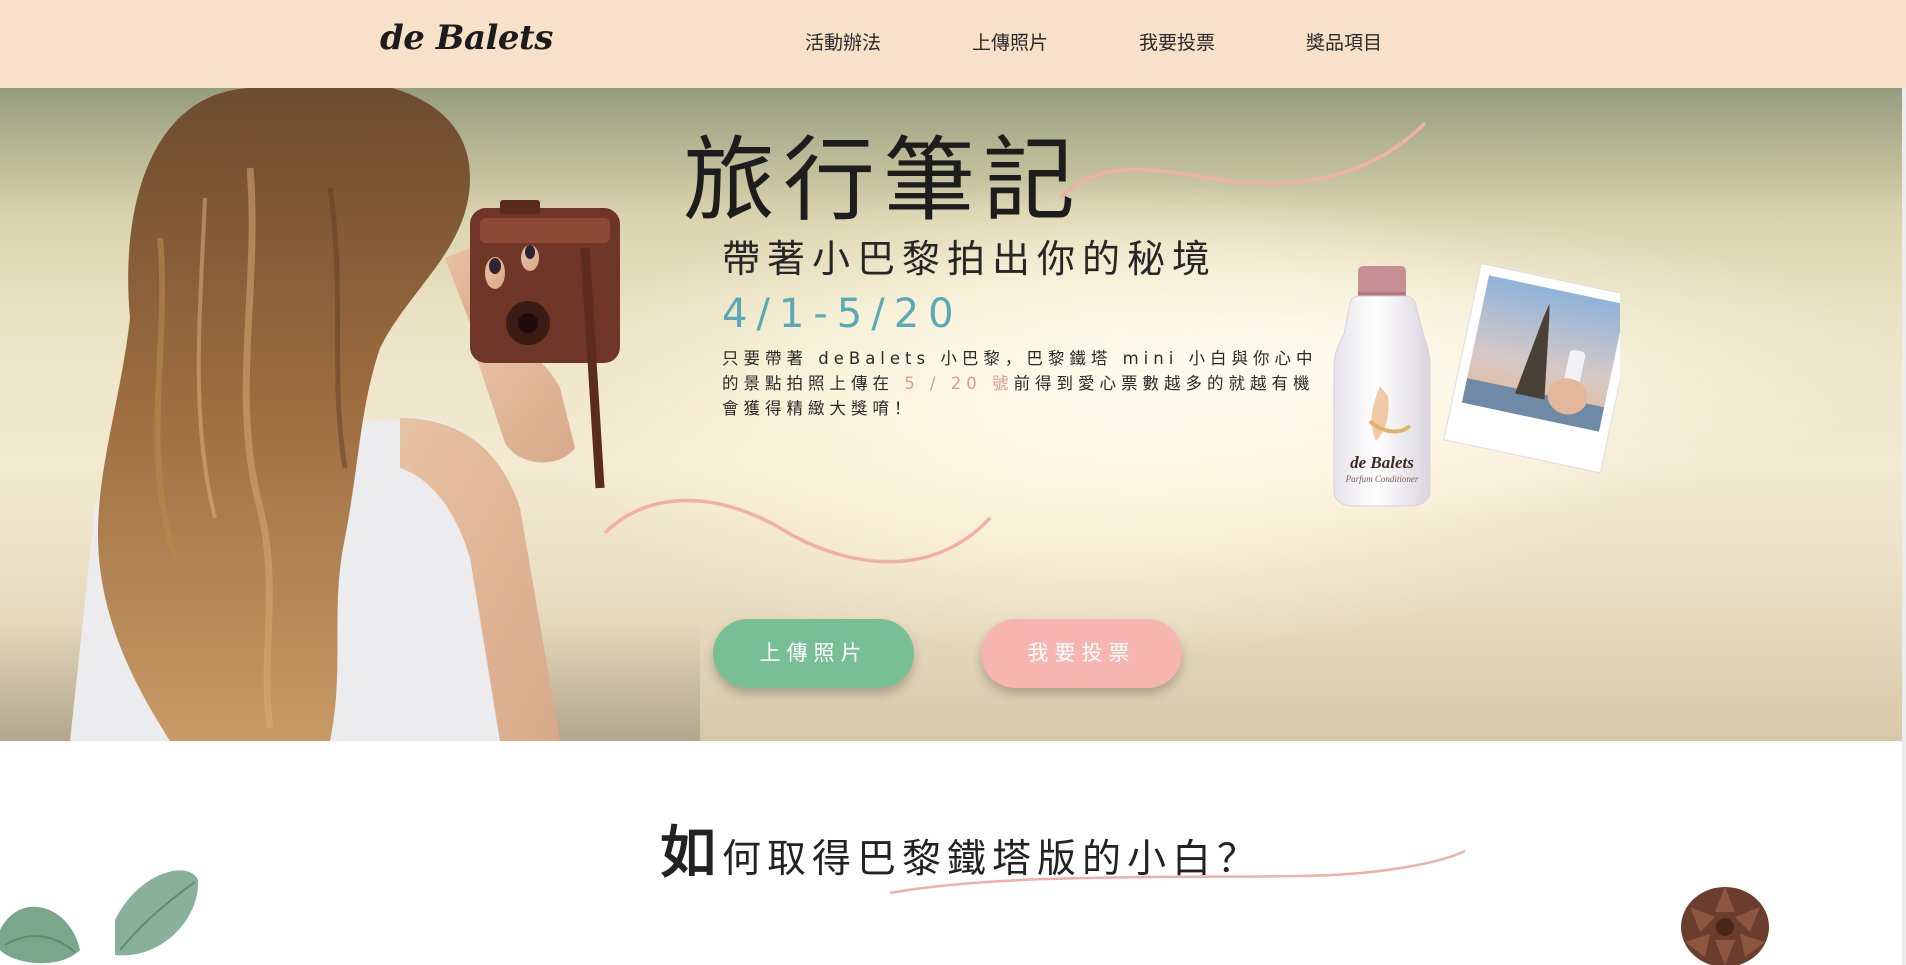 The image size is (1906, 965). Describe the element at coordinates (843, 41) in the screenshot. I see `nav-item-rules: 活動辦法` at that location.